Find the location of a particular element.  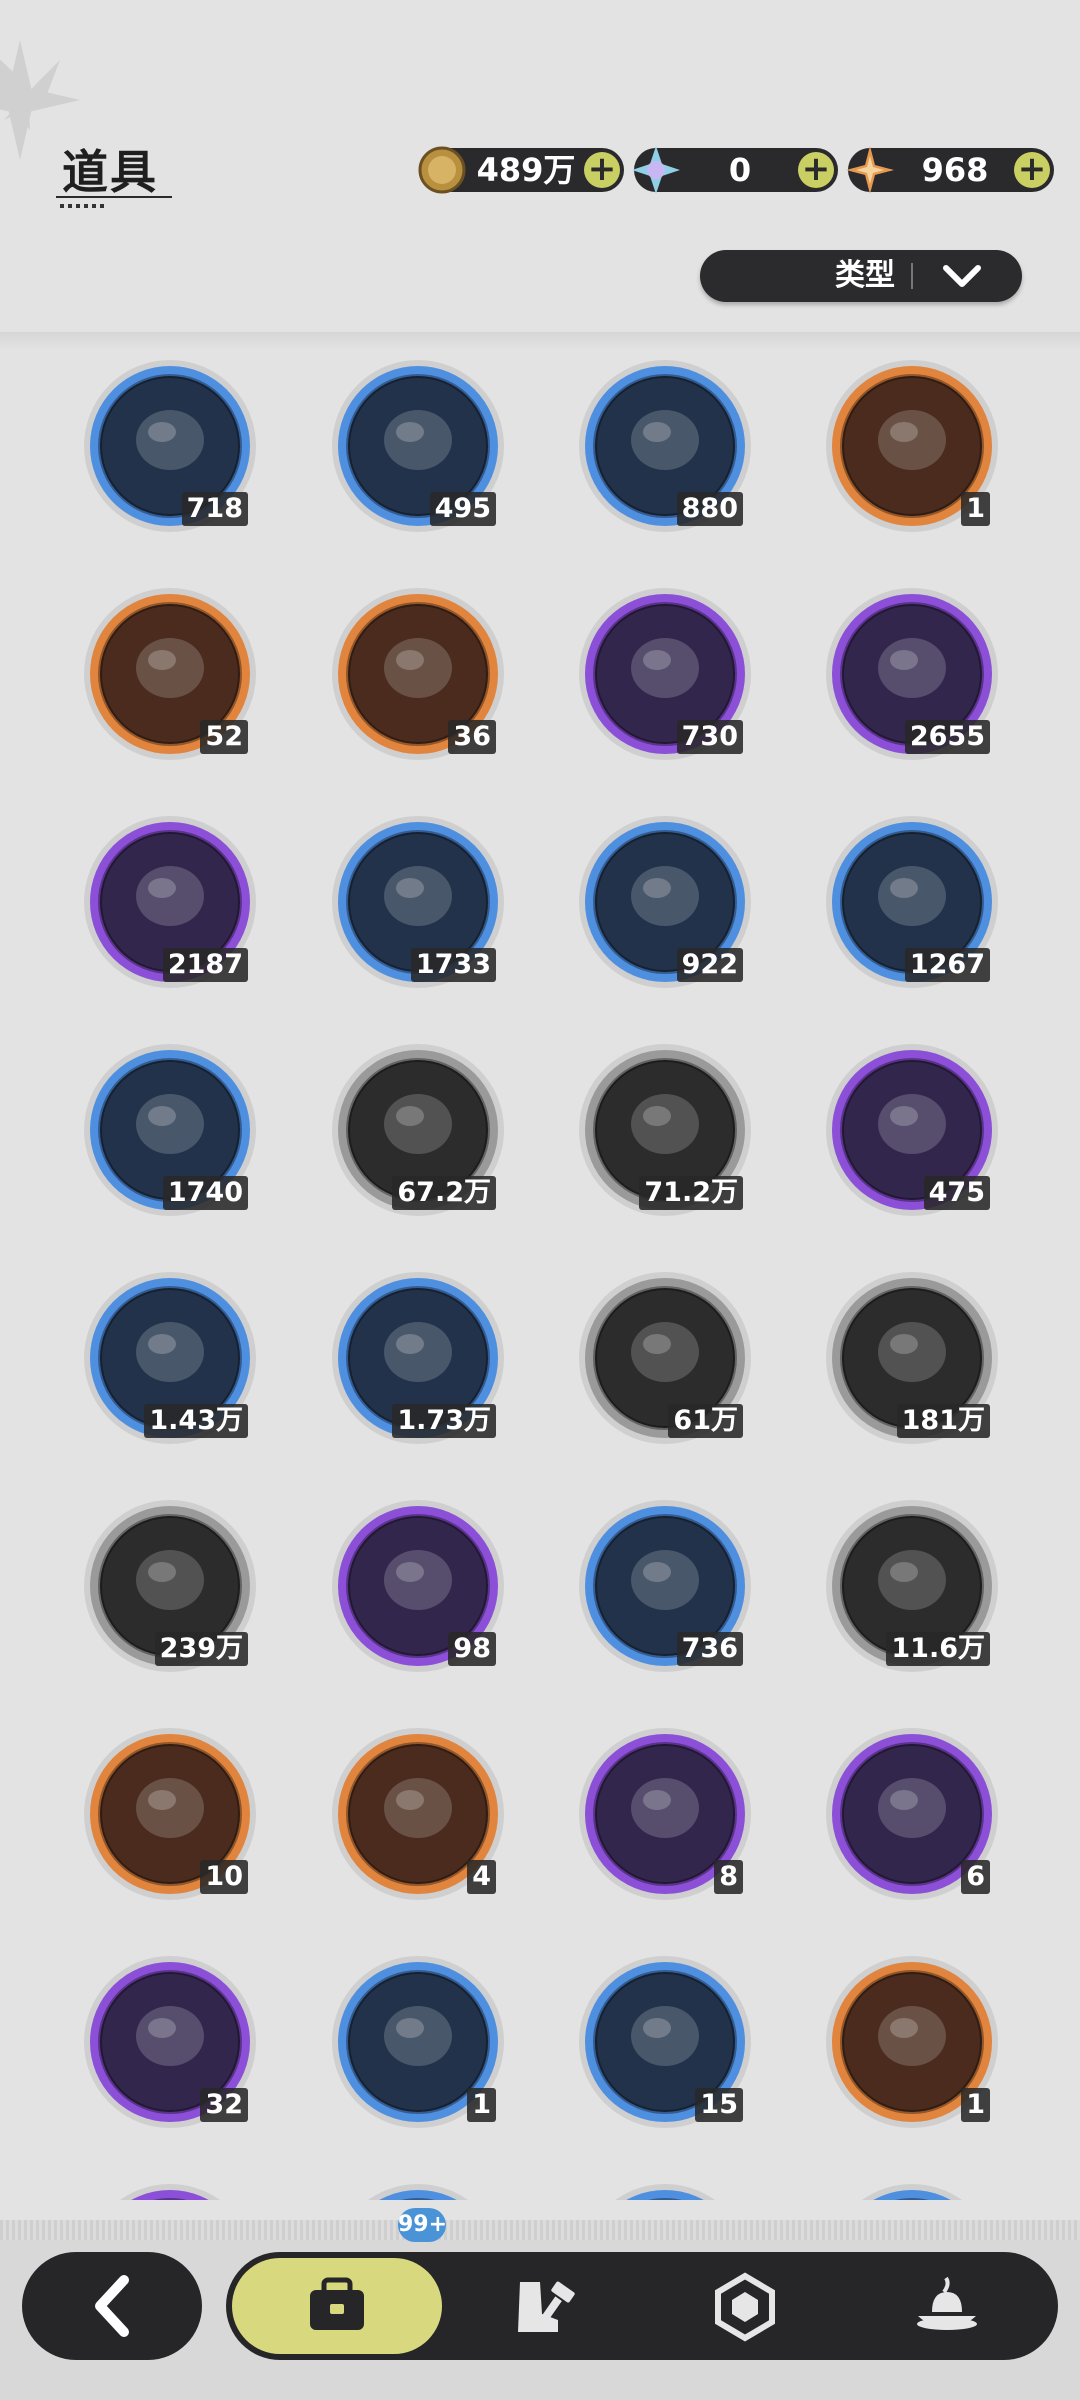

inventory-item: 52 is located at coordinates (170, 674).